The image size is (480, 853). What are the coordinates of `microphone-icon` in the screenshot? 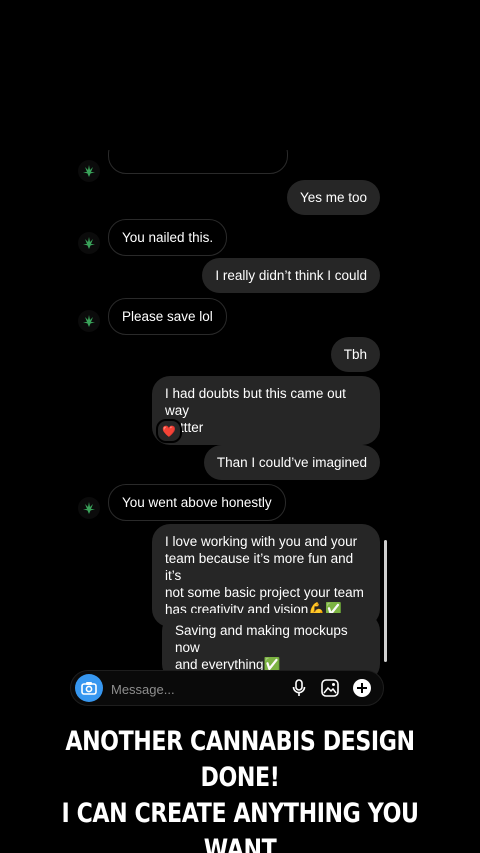 It's located at (299, 687).